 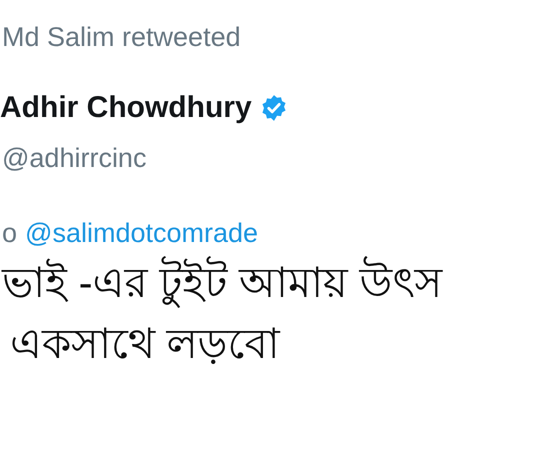 I want to click on reply-label: o, so click(x=10, y=233).